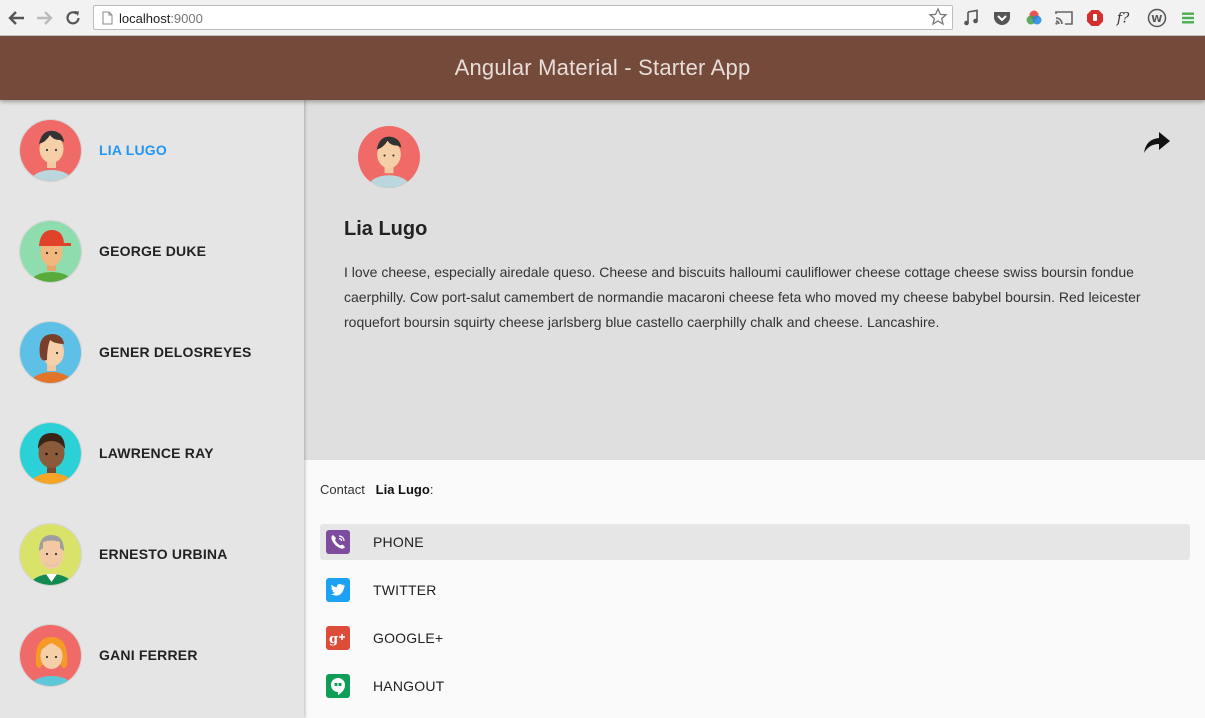  I want to click on avatar-gani-icon, so click(50, 655).